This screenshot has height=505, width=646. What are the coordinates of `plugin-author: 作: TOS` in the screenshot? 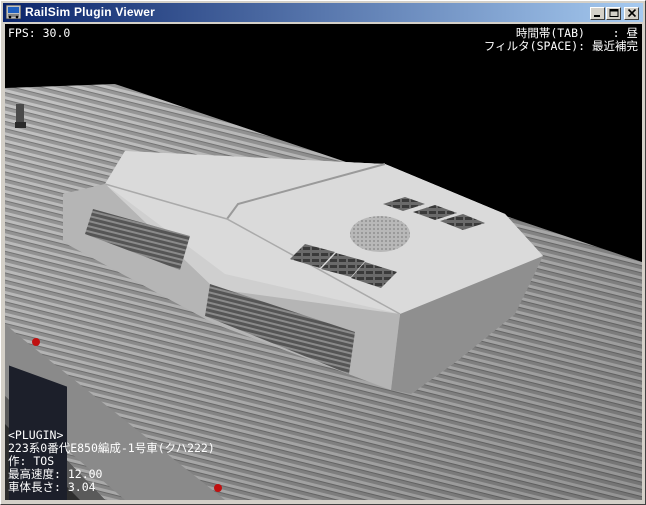 It's located at (31, 461).